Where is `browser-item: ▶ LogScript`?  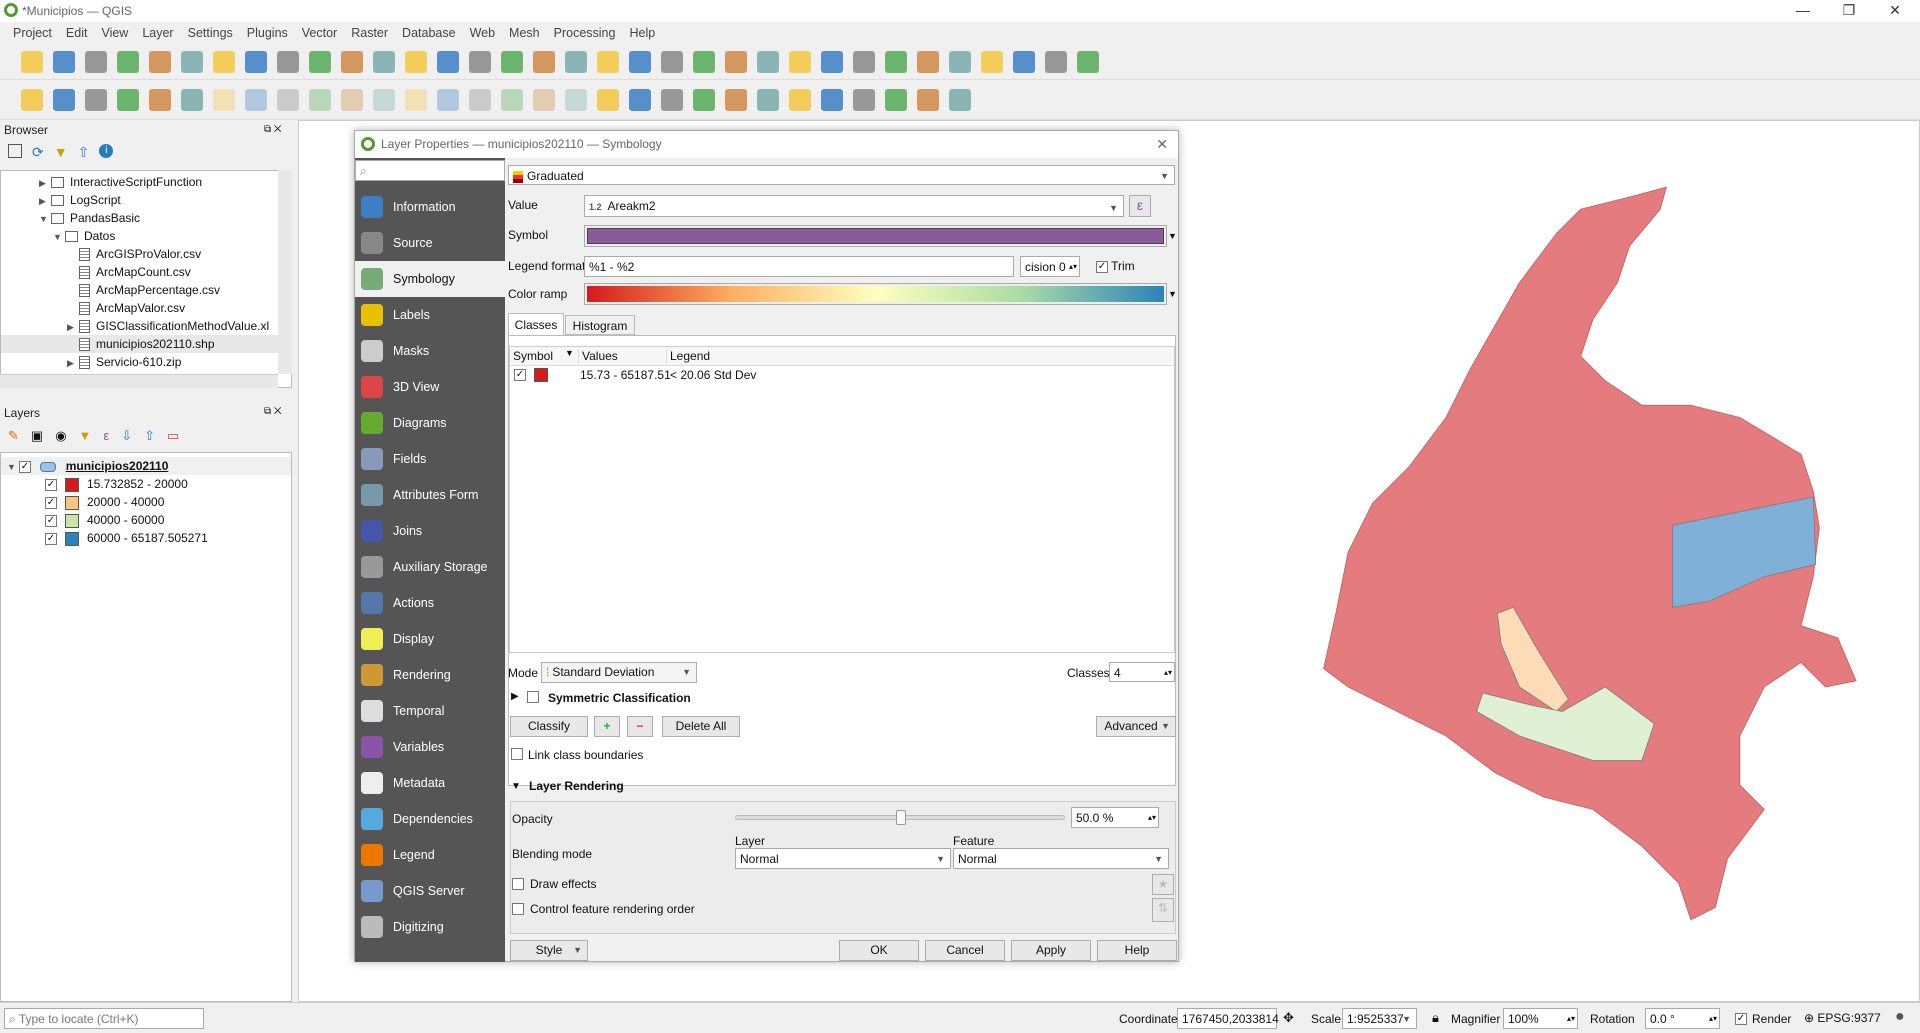 browser-item: ▶ LogScript is located at coordinates (140, 200).